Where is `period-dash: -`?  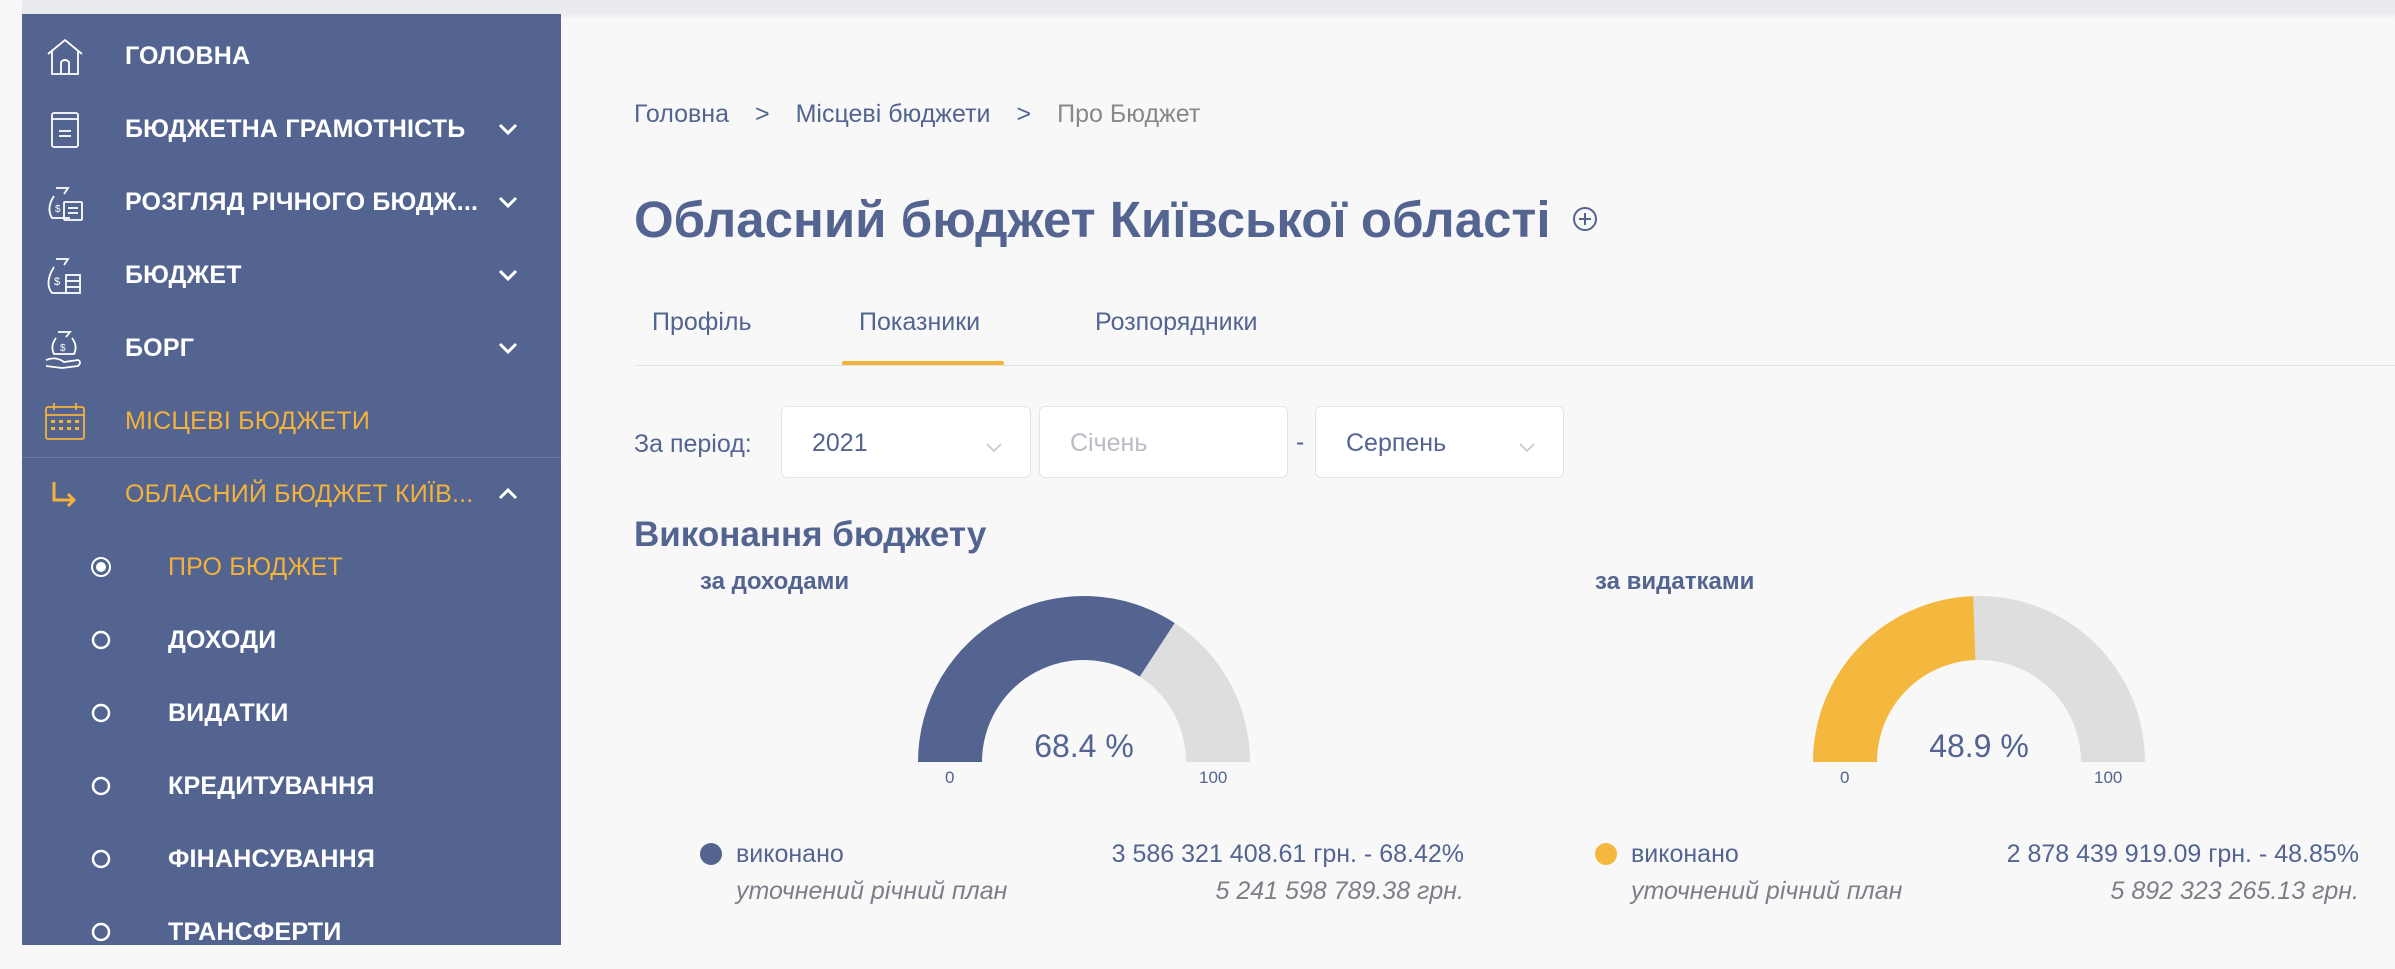
period-dash: - is located at coordinates (1300, 442).